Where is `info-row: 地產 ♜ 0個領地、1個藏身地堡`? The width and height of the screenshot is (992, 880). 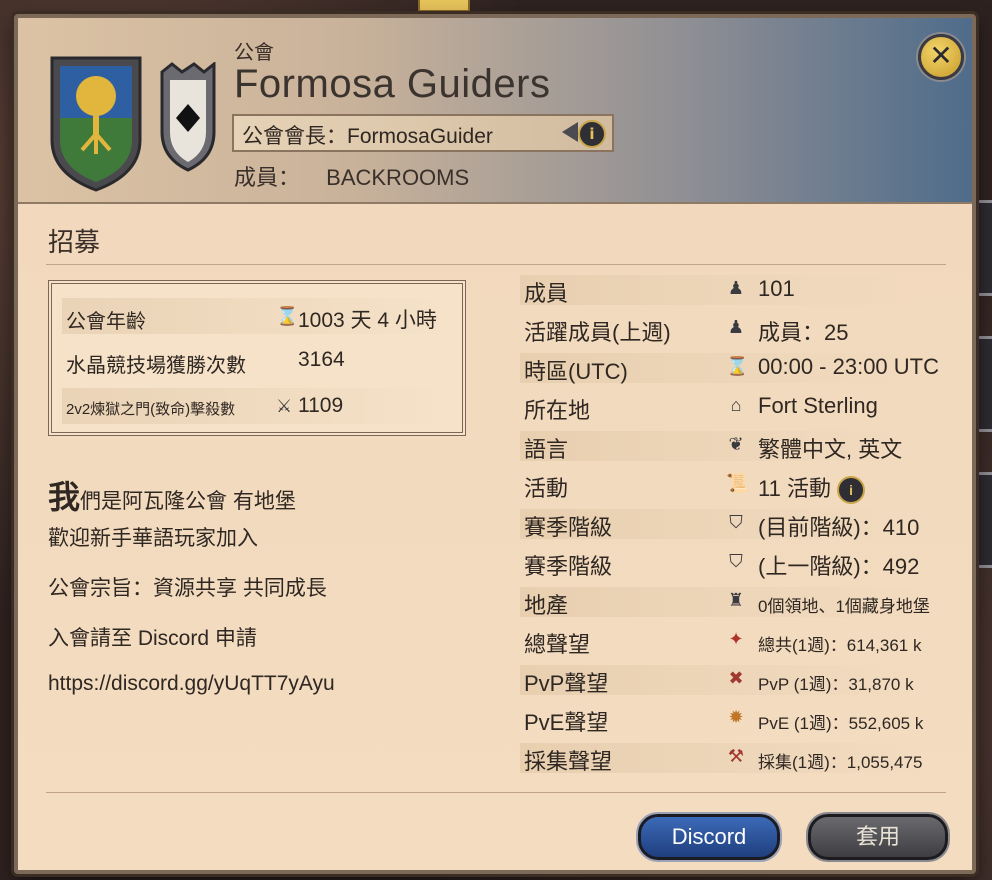 info-row: 地產 ♜ 0個領地、1個藏身地堡 is located at coordinates (740, 603).